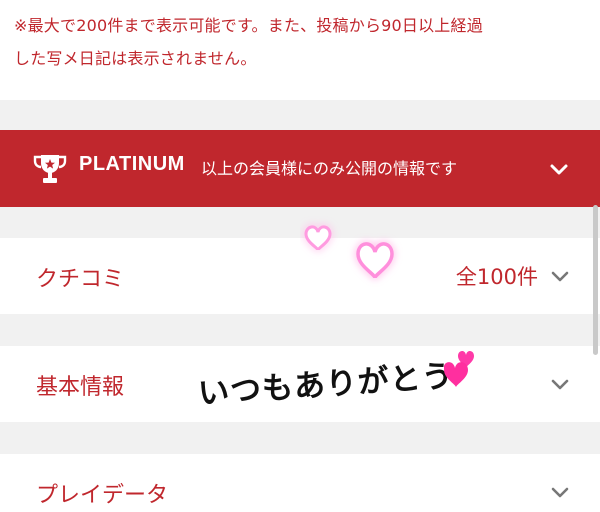  I want to click on section-label: プレイデータ, so click(102, 495).